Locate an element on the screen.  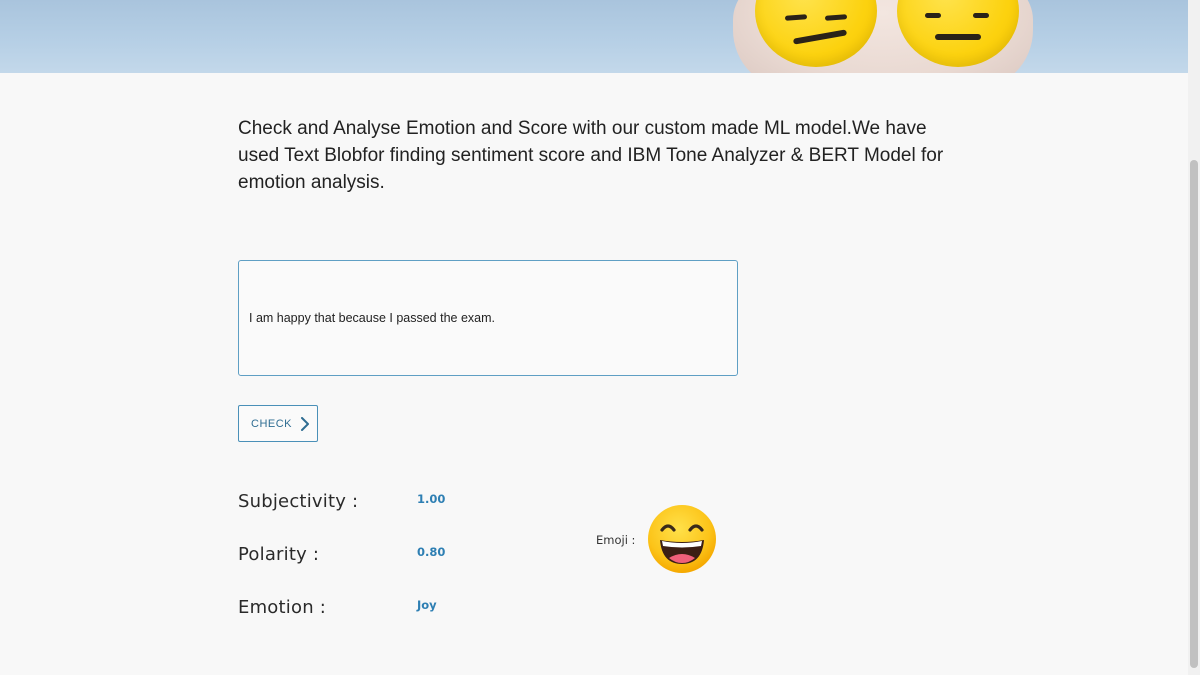
scrollbar is located at coordinates (1194, 337).